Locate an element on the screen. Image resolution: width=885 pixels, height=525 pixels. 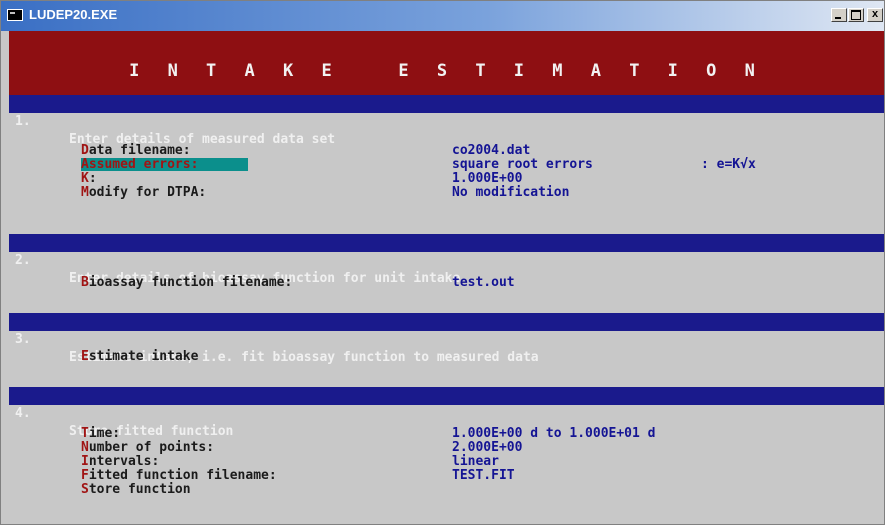
maximize-button is located at coordinates (856, 15).